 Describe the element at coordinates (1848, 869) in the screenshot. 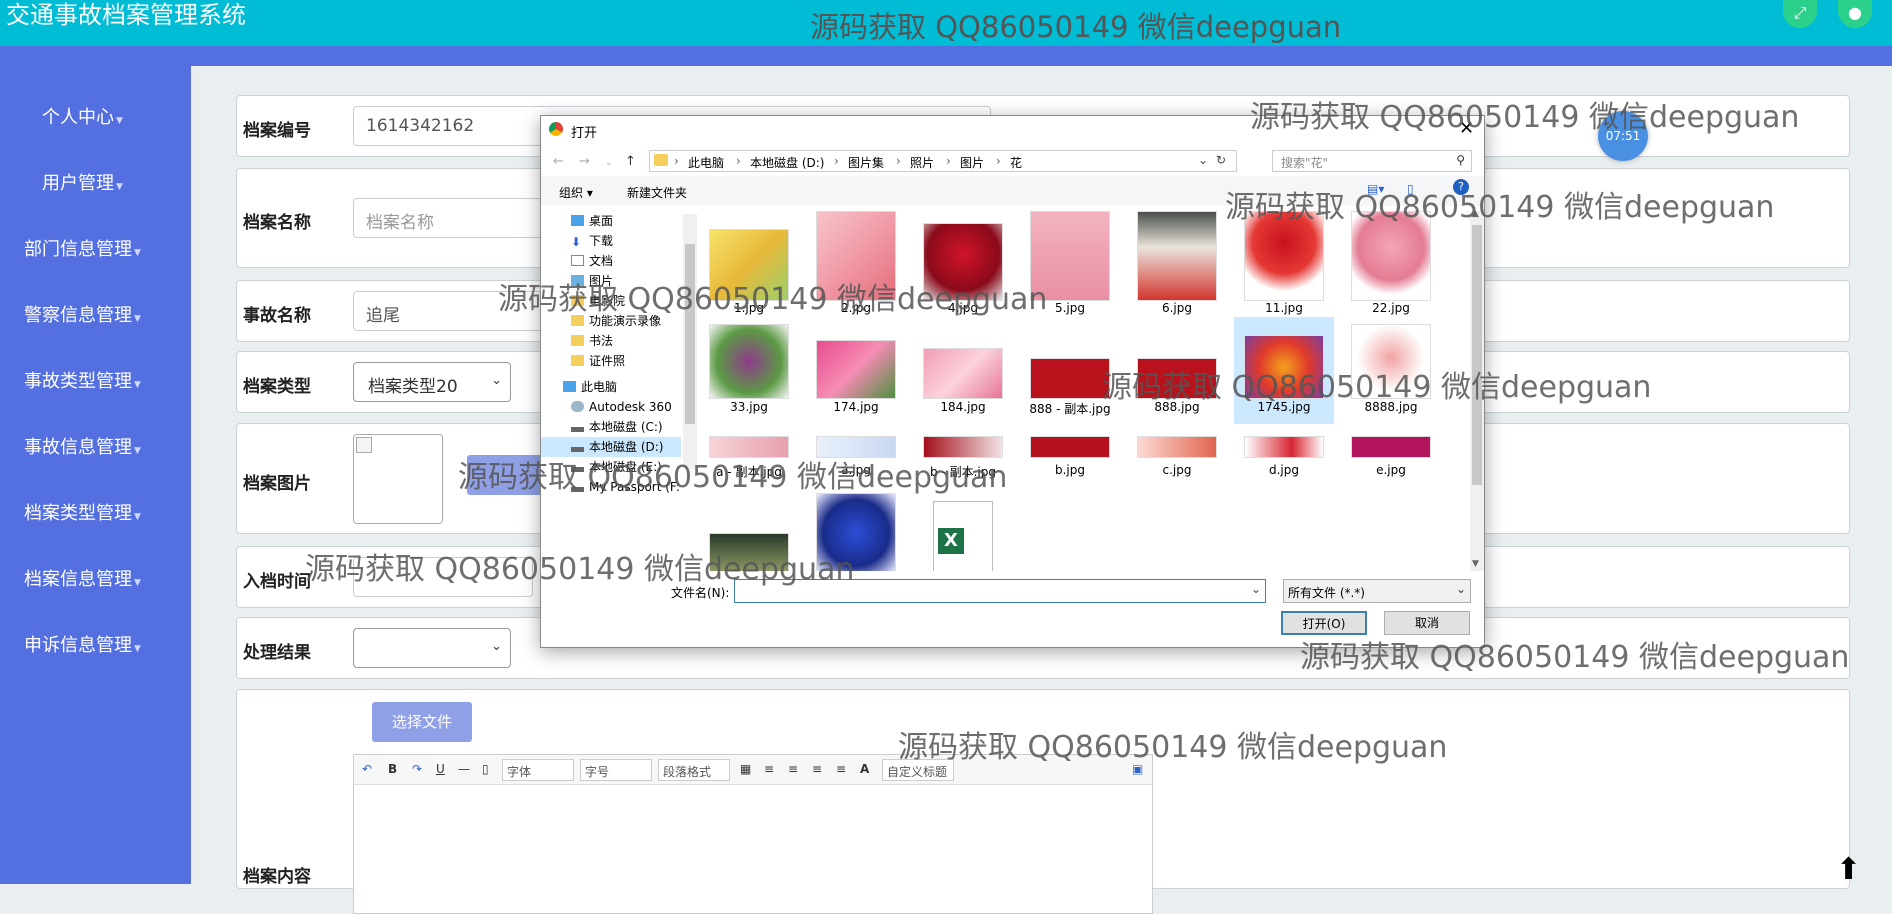

I see `back-to-top-icon: ⬆` at that location.